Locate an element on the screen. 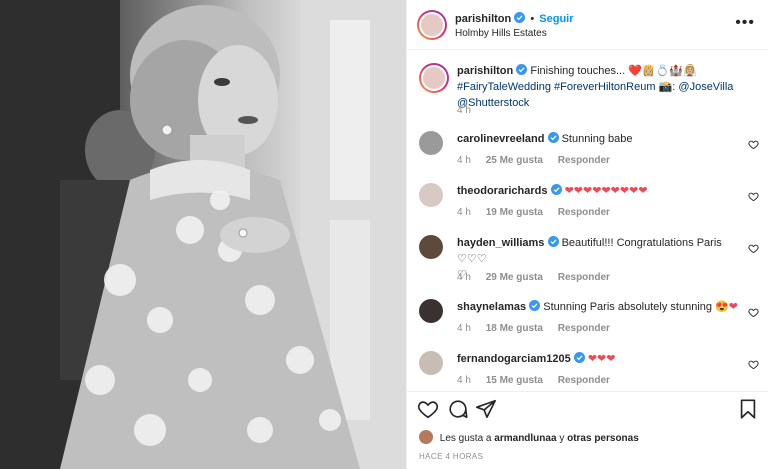 This screenshot has width=768, height=469. post-location: Holmby Hills Estates is located at coordinates (501, 33).